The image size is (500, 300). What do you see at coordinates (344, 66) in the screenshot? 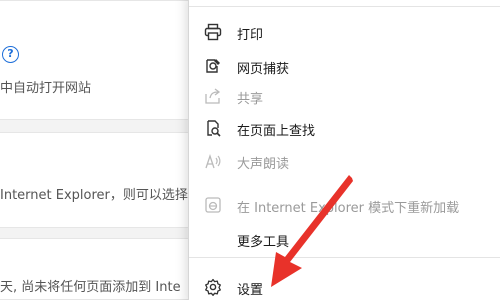
I see `menu-item-web-capture: 网页捕获` at bounding box center [344, 66].